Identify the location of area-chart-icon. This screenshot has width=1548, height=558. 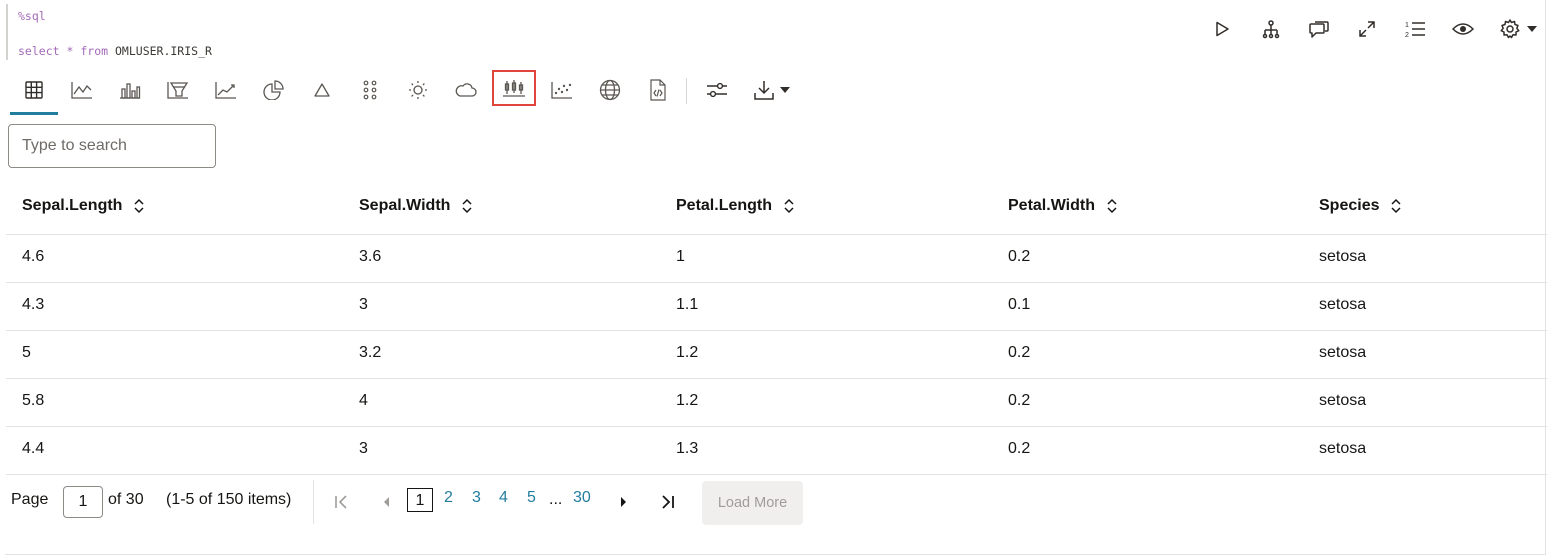
(225, 90).